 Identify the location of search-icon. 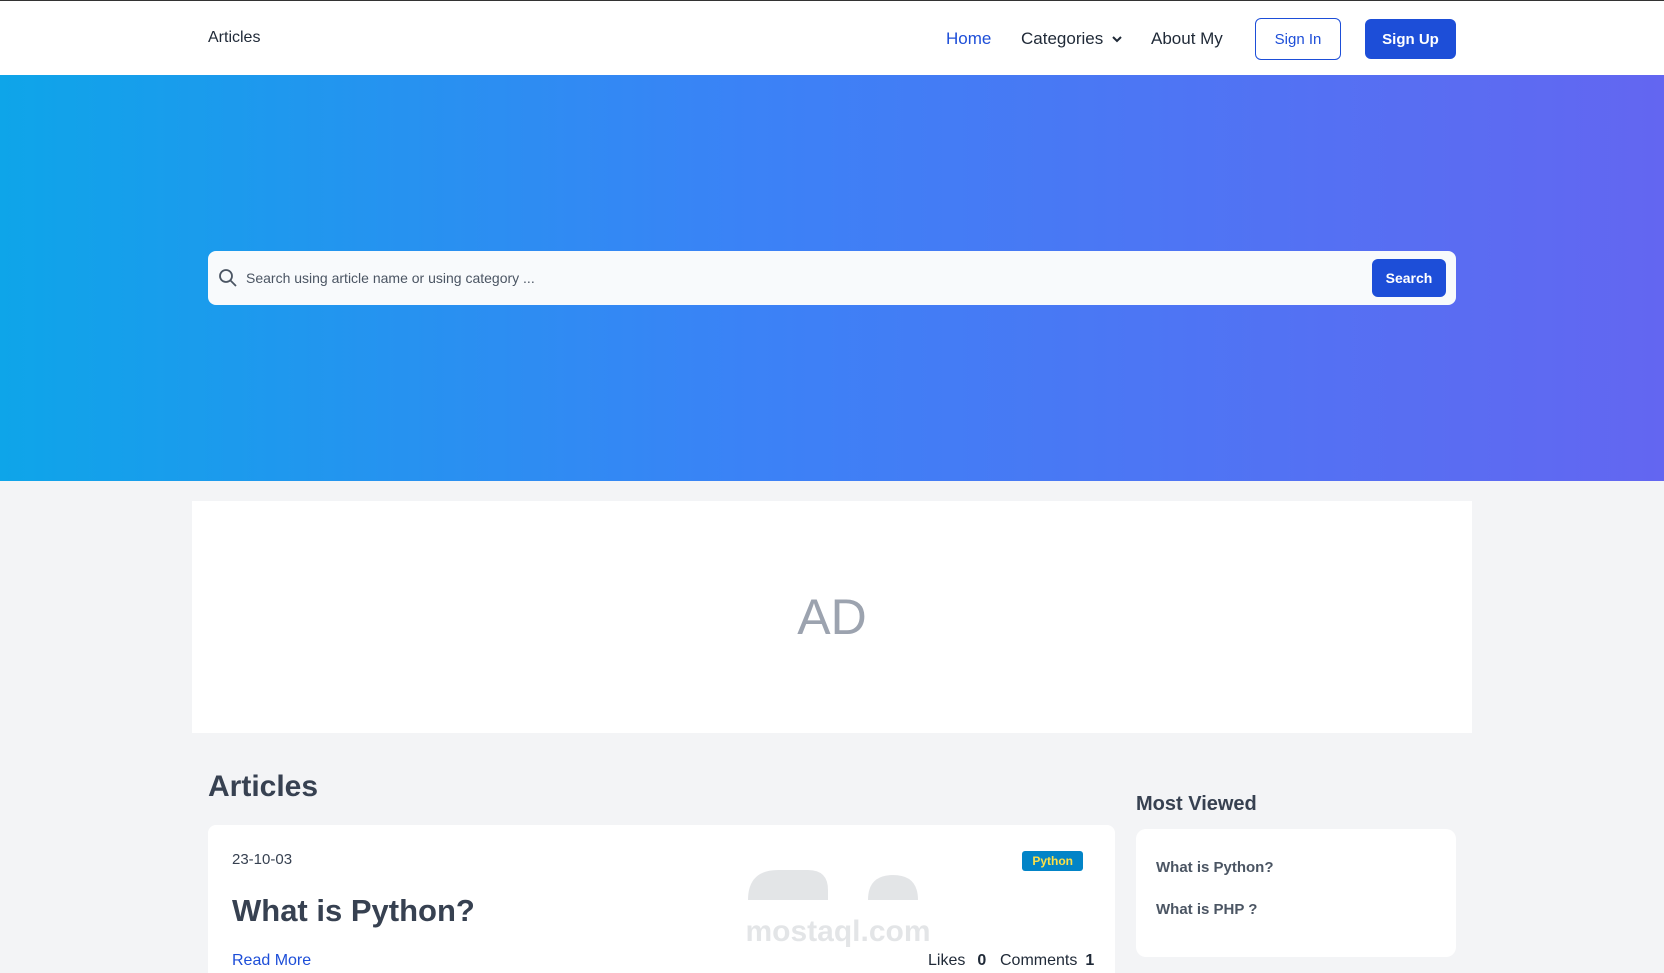
(228, 278).